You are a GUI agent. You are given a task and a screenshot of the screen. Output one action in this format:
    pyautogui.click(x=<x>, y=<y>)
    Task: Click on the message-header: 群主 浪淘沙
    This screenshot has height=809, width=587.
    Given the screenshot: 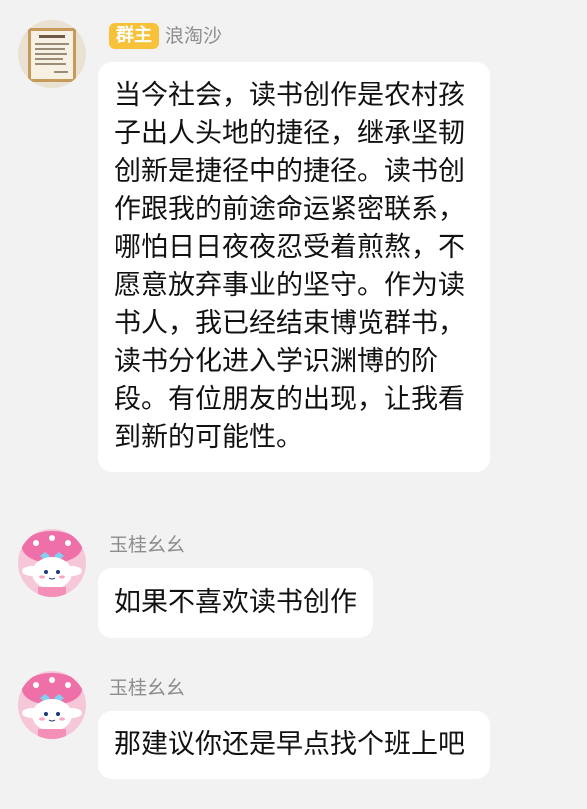 What is the action you would take?
    pyautogui.click(x=165, y=36)
    